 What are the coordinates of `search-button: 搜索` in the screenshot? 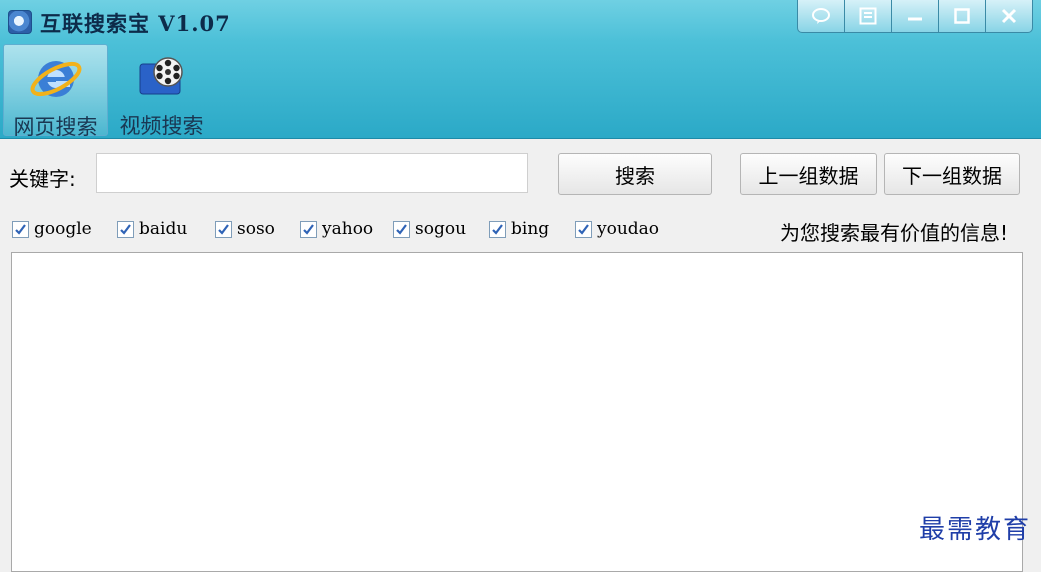 It's located at (635, 174).